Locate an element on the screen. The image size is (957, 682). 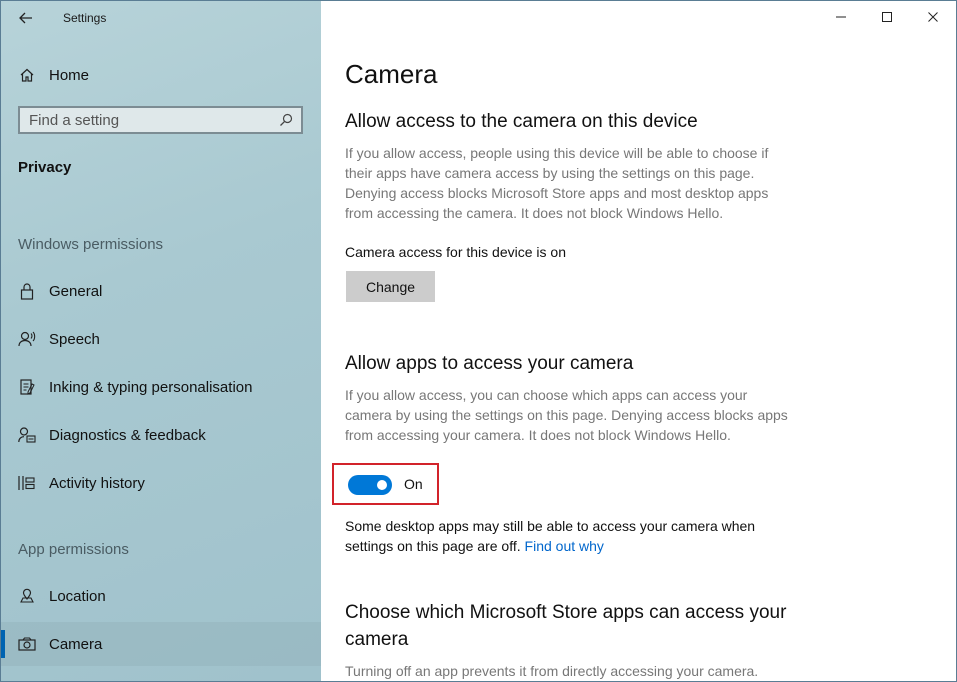
close-icon is located at coordinates (933, 17).